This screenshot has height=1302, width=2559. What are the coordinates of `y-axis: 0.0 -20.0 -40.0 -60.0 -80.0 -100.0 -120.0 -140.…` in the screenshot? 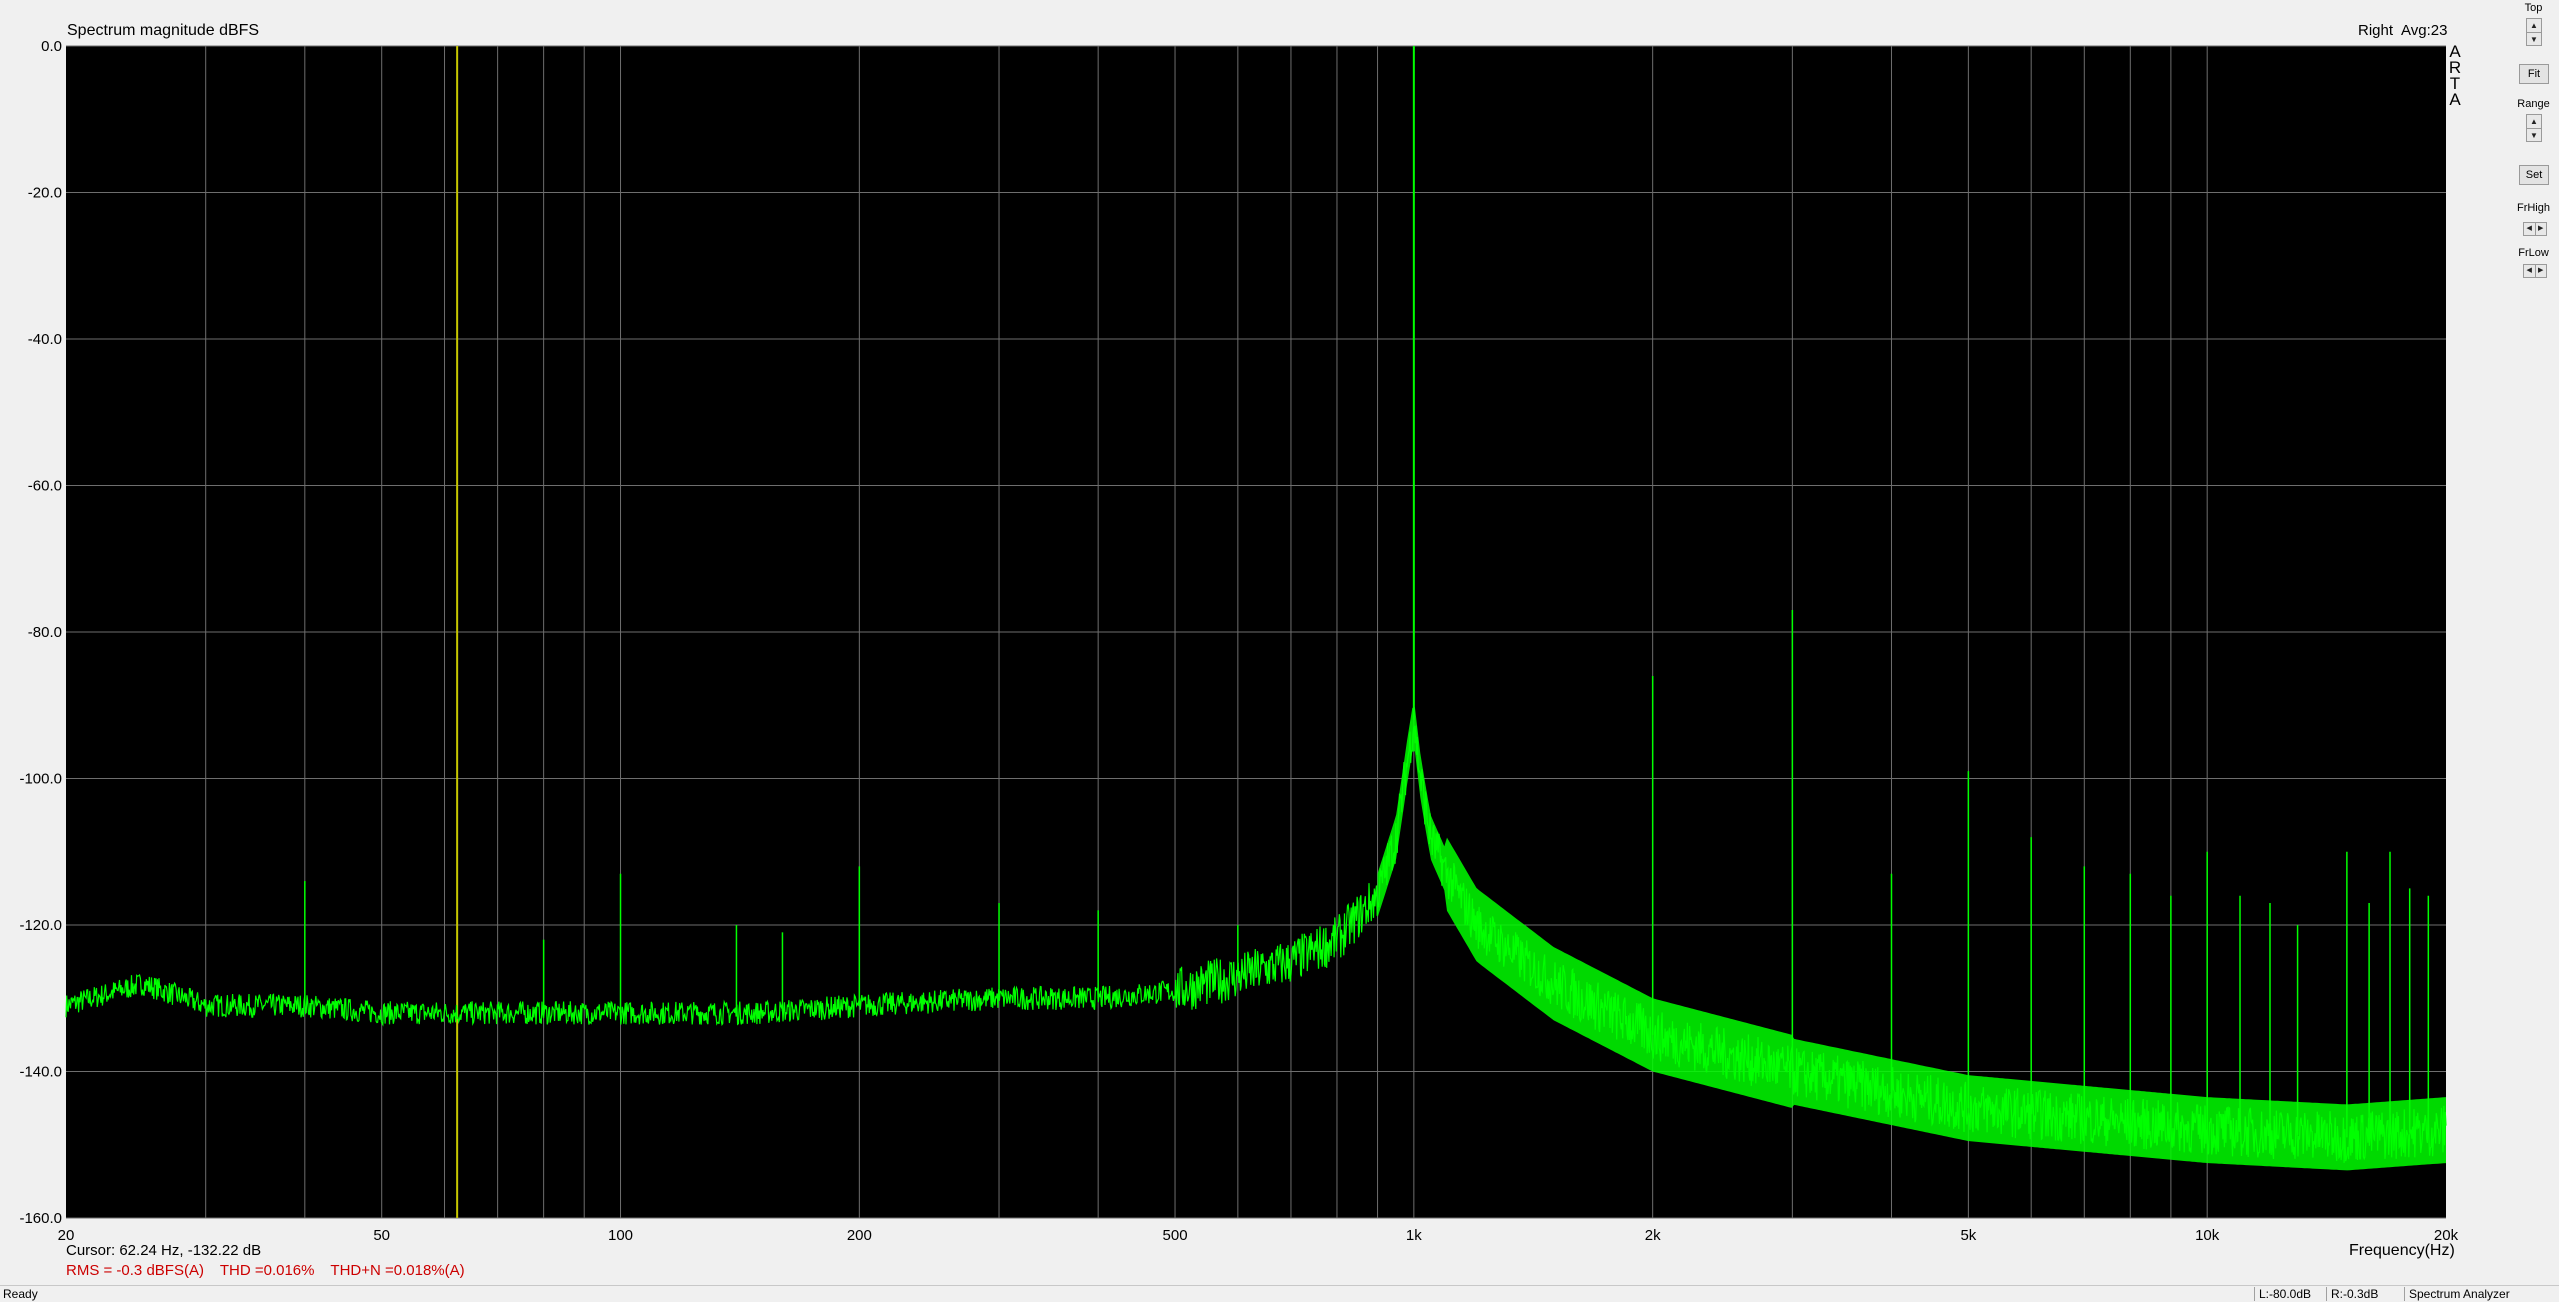 It's located at (40, 632).